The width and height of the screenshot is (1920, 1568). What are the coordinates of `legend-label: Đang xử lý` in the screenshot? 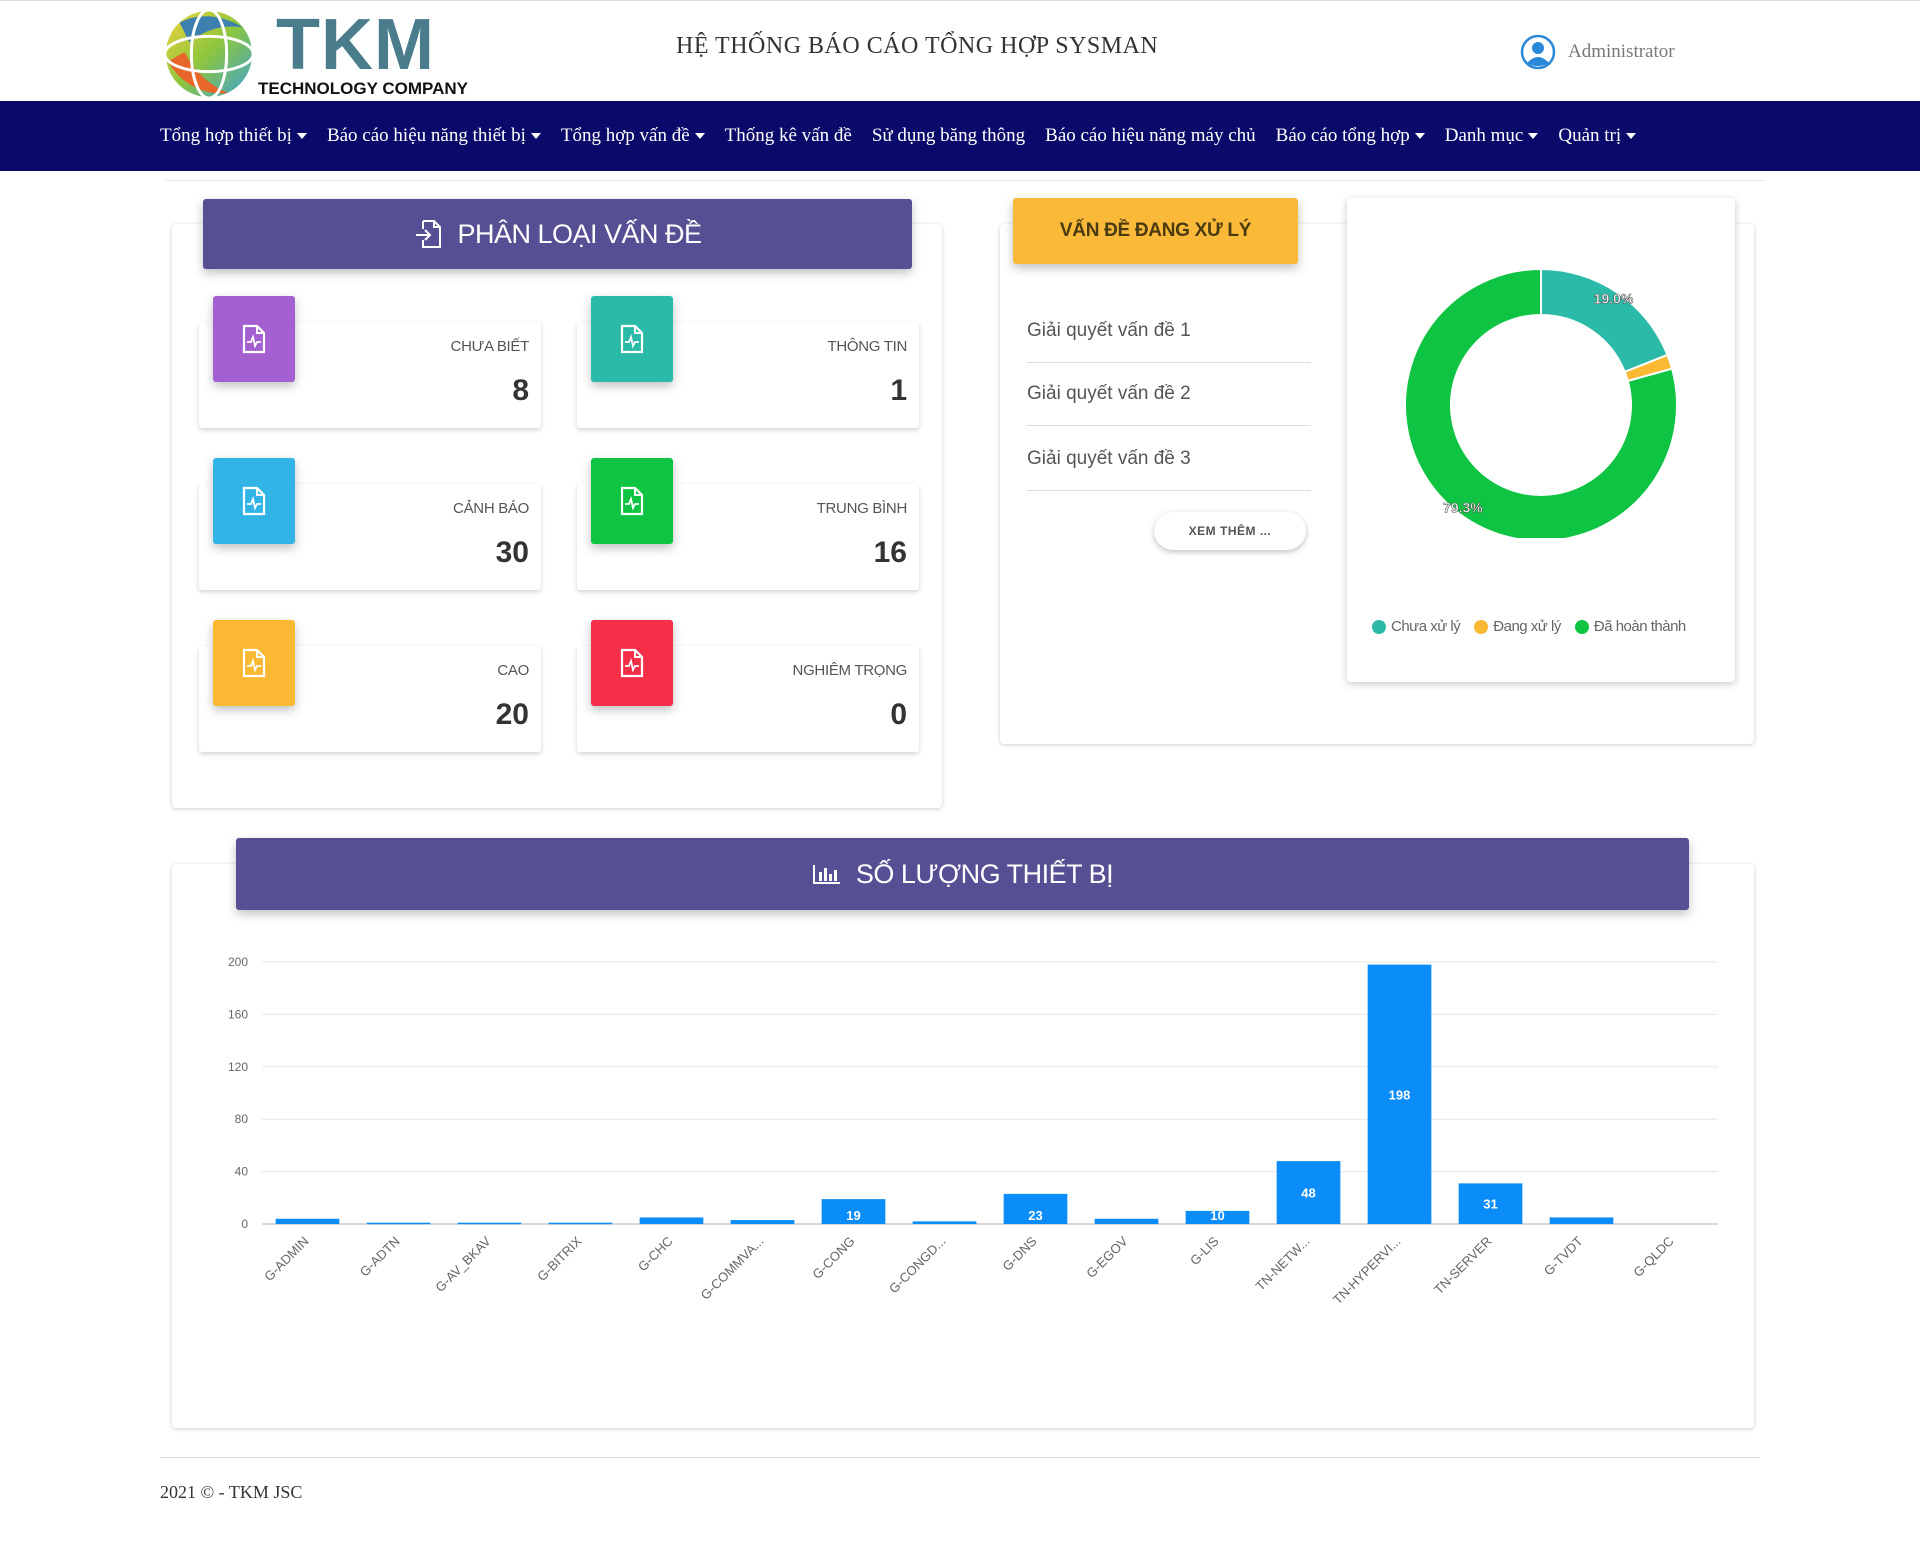 It's located at (1527, 626).